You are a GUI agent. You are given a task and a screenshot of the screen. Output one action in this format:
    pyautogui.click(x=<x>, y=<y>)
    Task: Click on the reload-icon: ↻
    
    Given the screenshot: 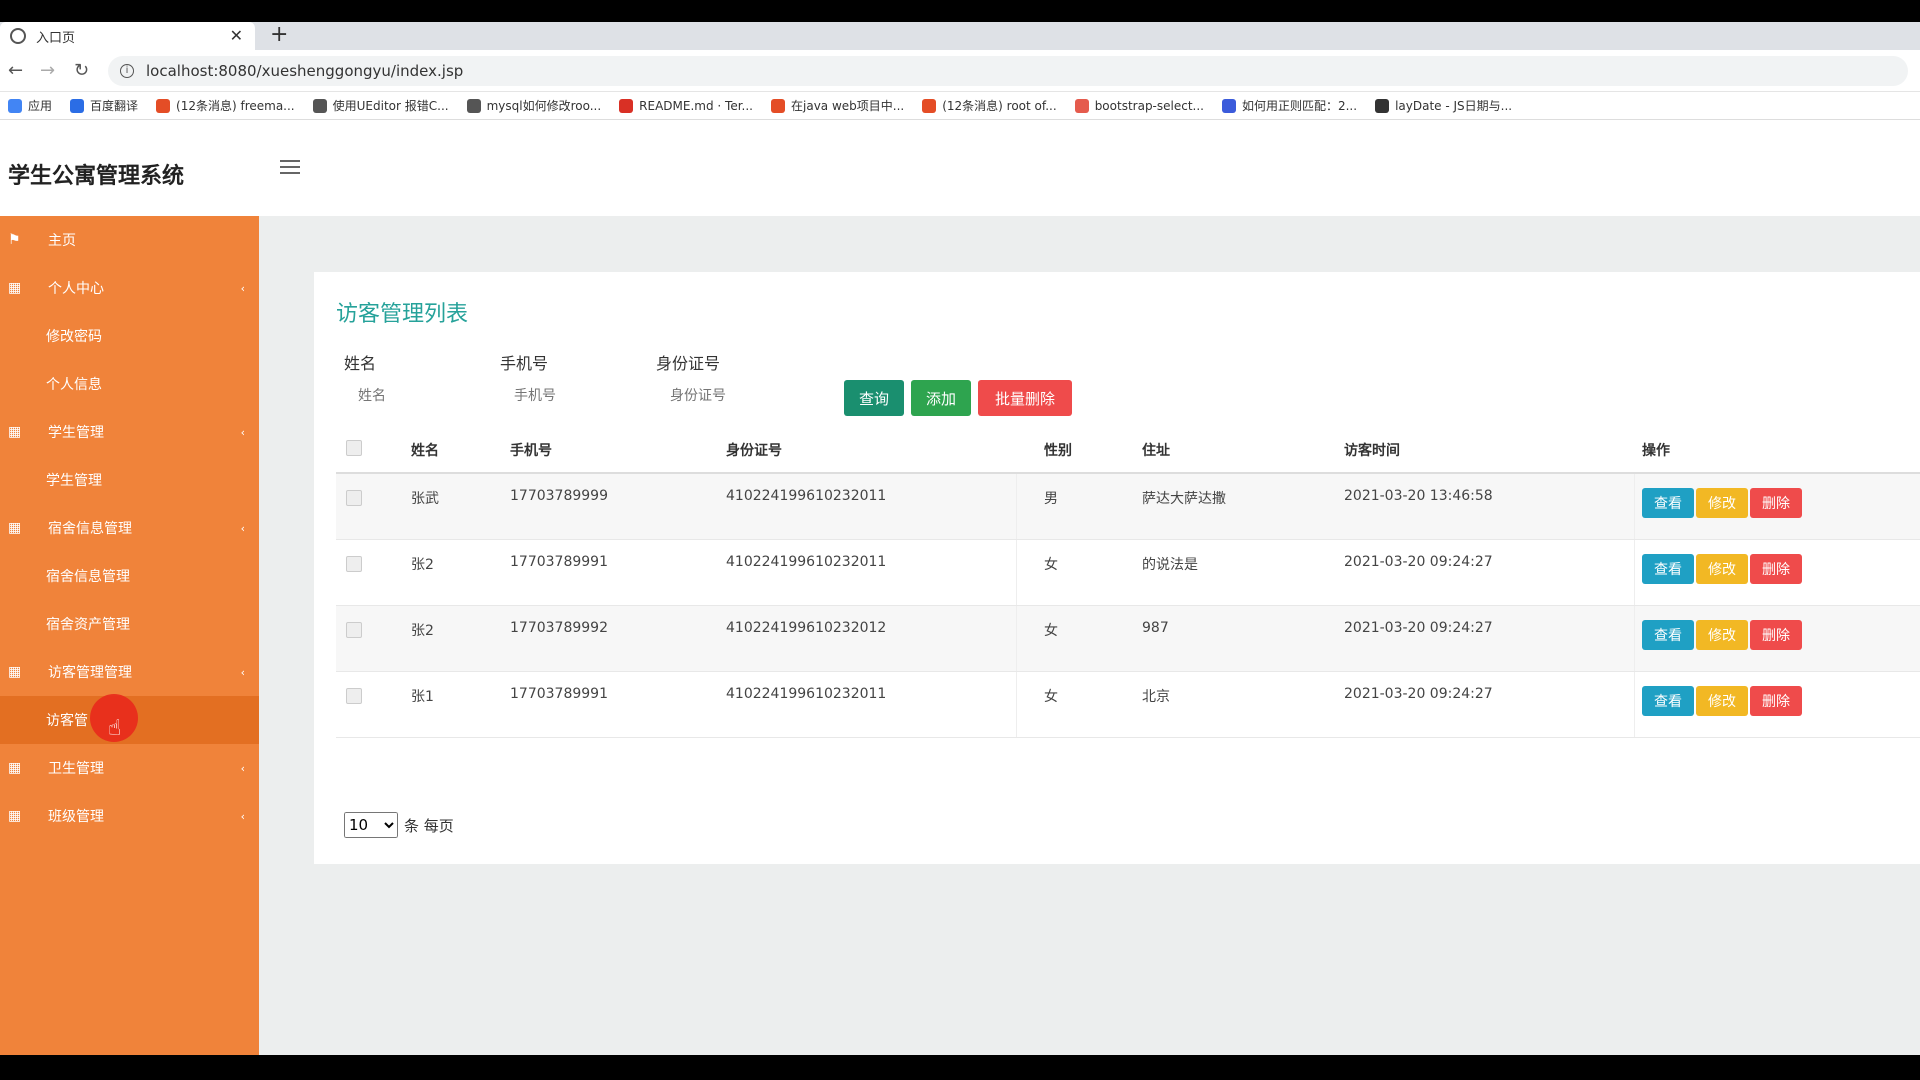 What is the action you would take?
    pyautogui.click(x=81, y=70)
    